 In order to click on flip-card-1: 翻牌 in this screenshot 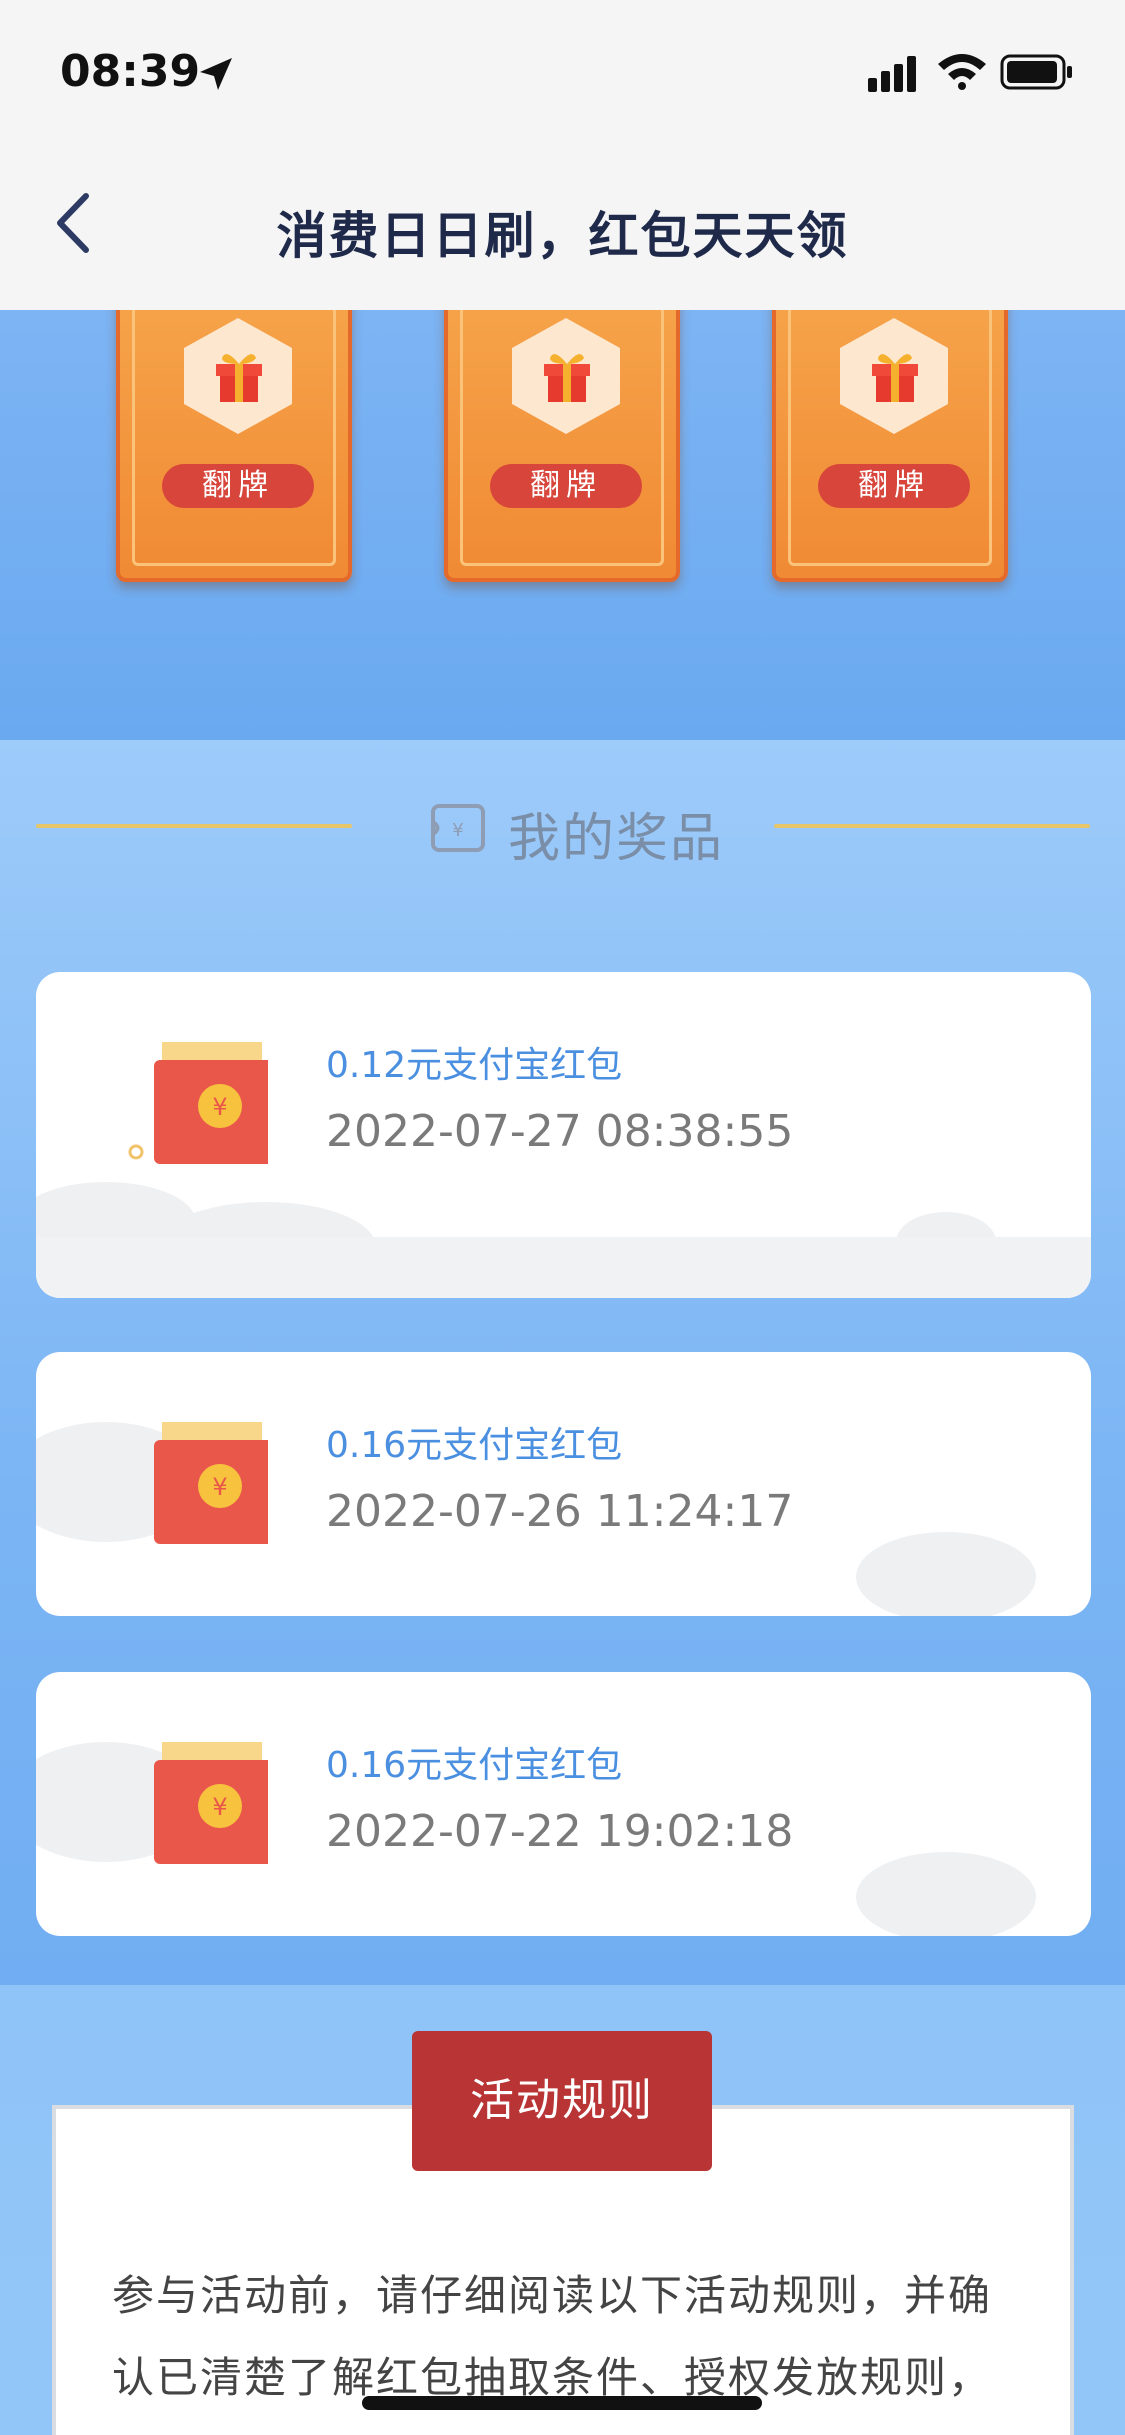, I will do `click(234, 446)`.